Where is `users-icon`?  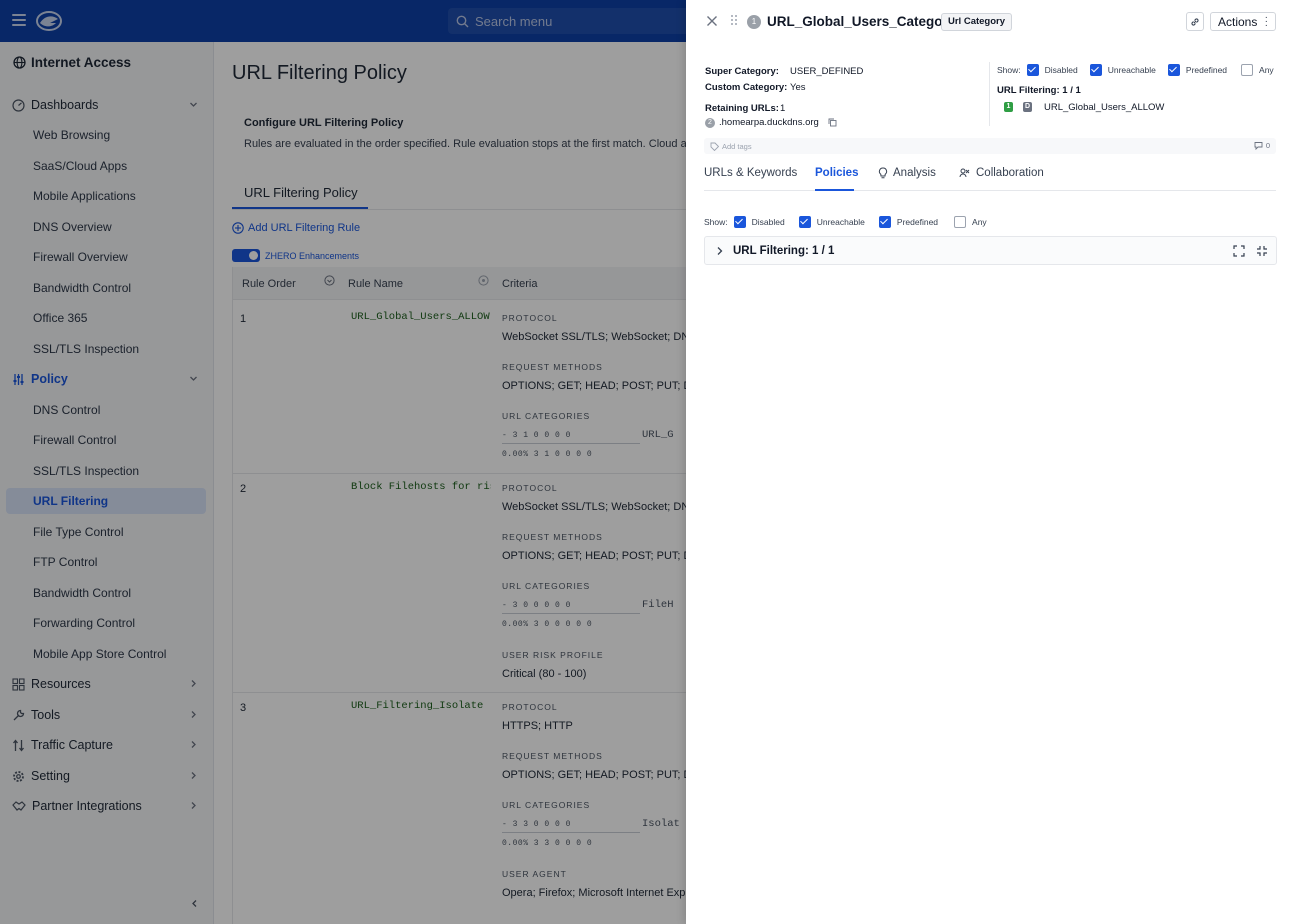 users-icon is located at coordinates (964, 173).